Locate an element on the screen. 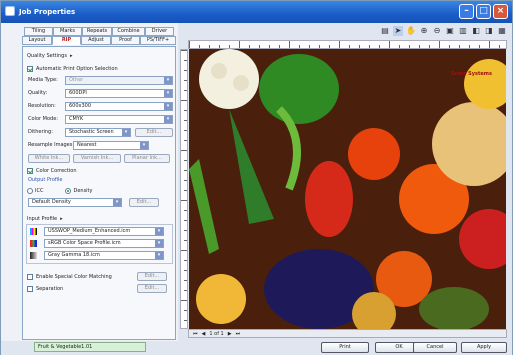 The height and width of the screenshot is (355, 513). special-color-label: Enable Special Color Matching is located at coordinates (74, 276).